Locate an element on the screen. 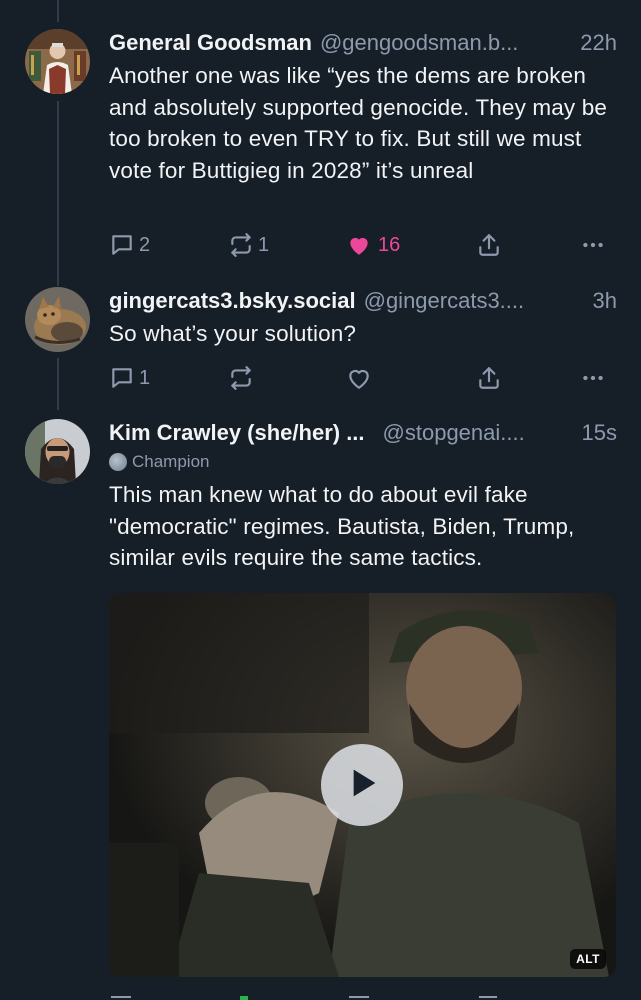 The width and height of the screenshot is (641, 1000). play-icon is located at coordinates (362, 785).